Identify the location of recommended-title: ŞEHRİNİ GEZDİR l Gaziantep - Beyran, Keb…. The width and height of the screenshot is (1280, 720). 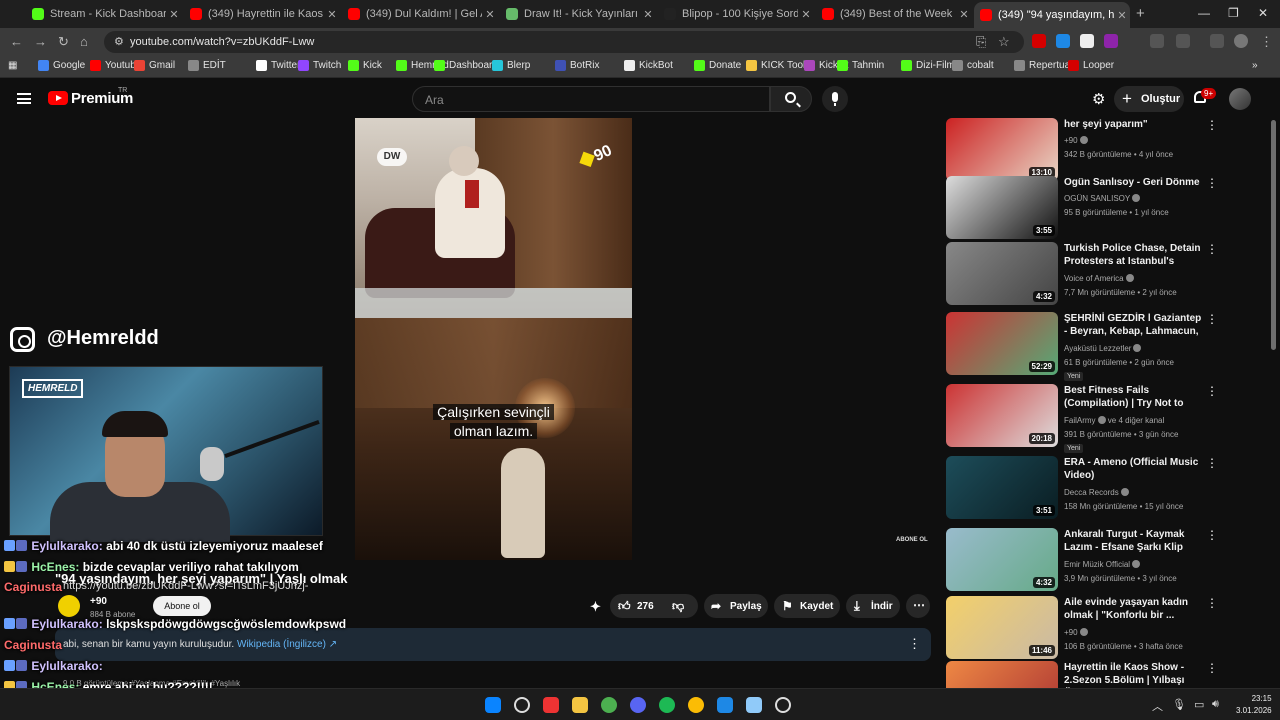
(1133, 325).